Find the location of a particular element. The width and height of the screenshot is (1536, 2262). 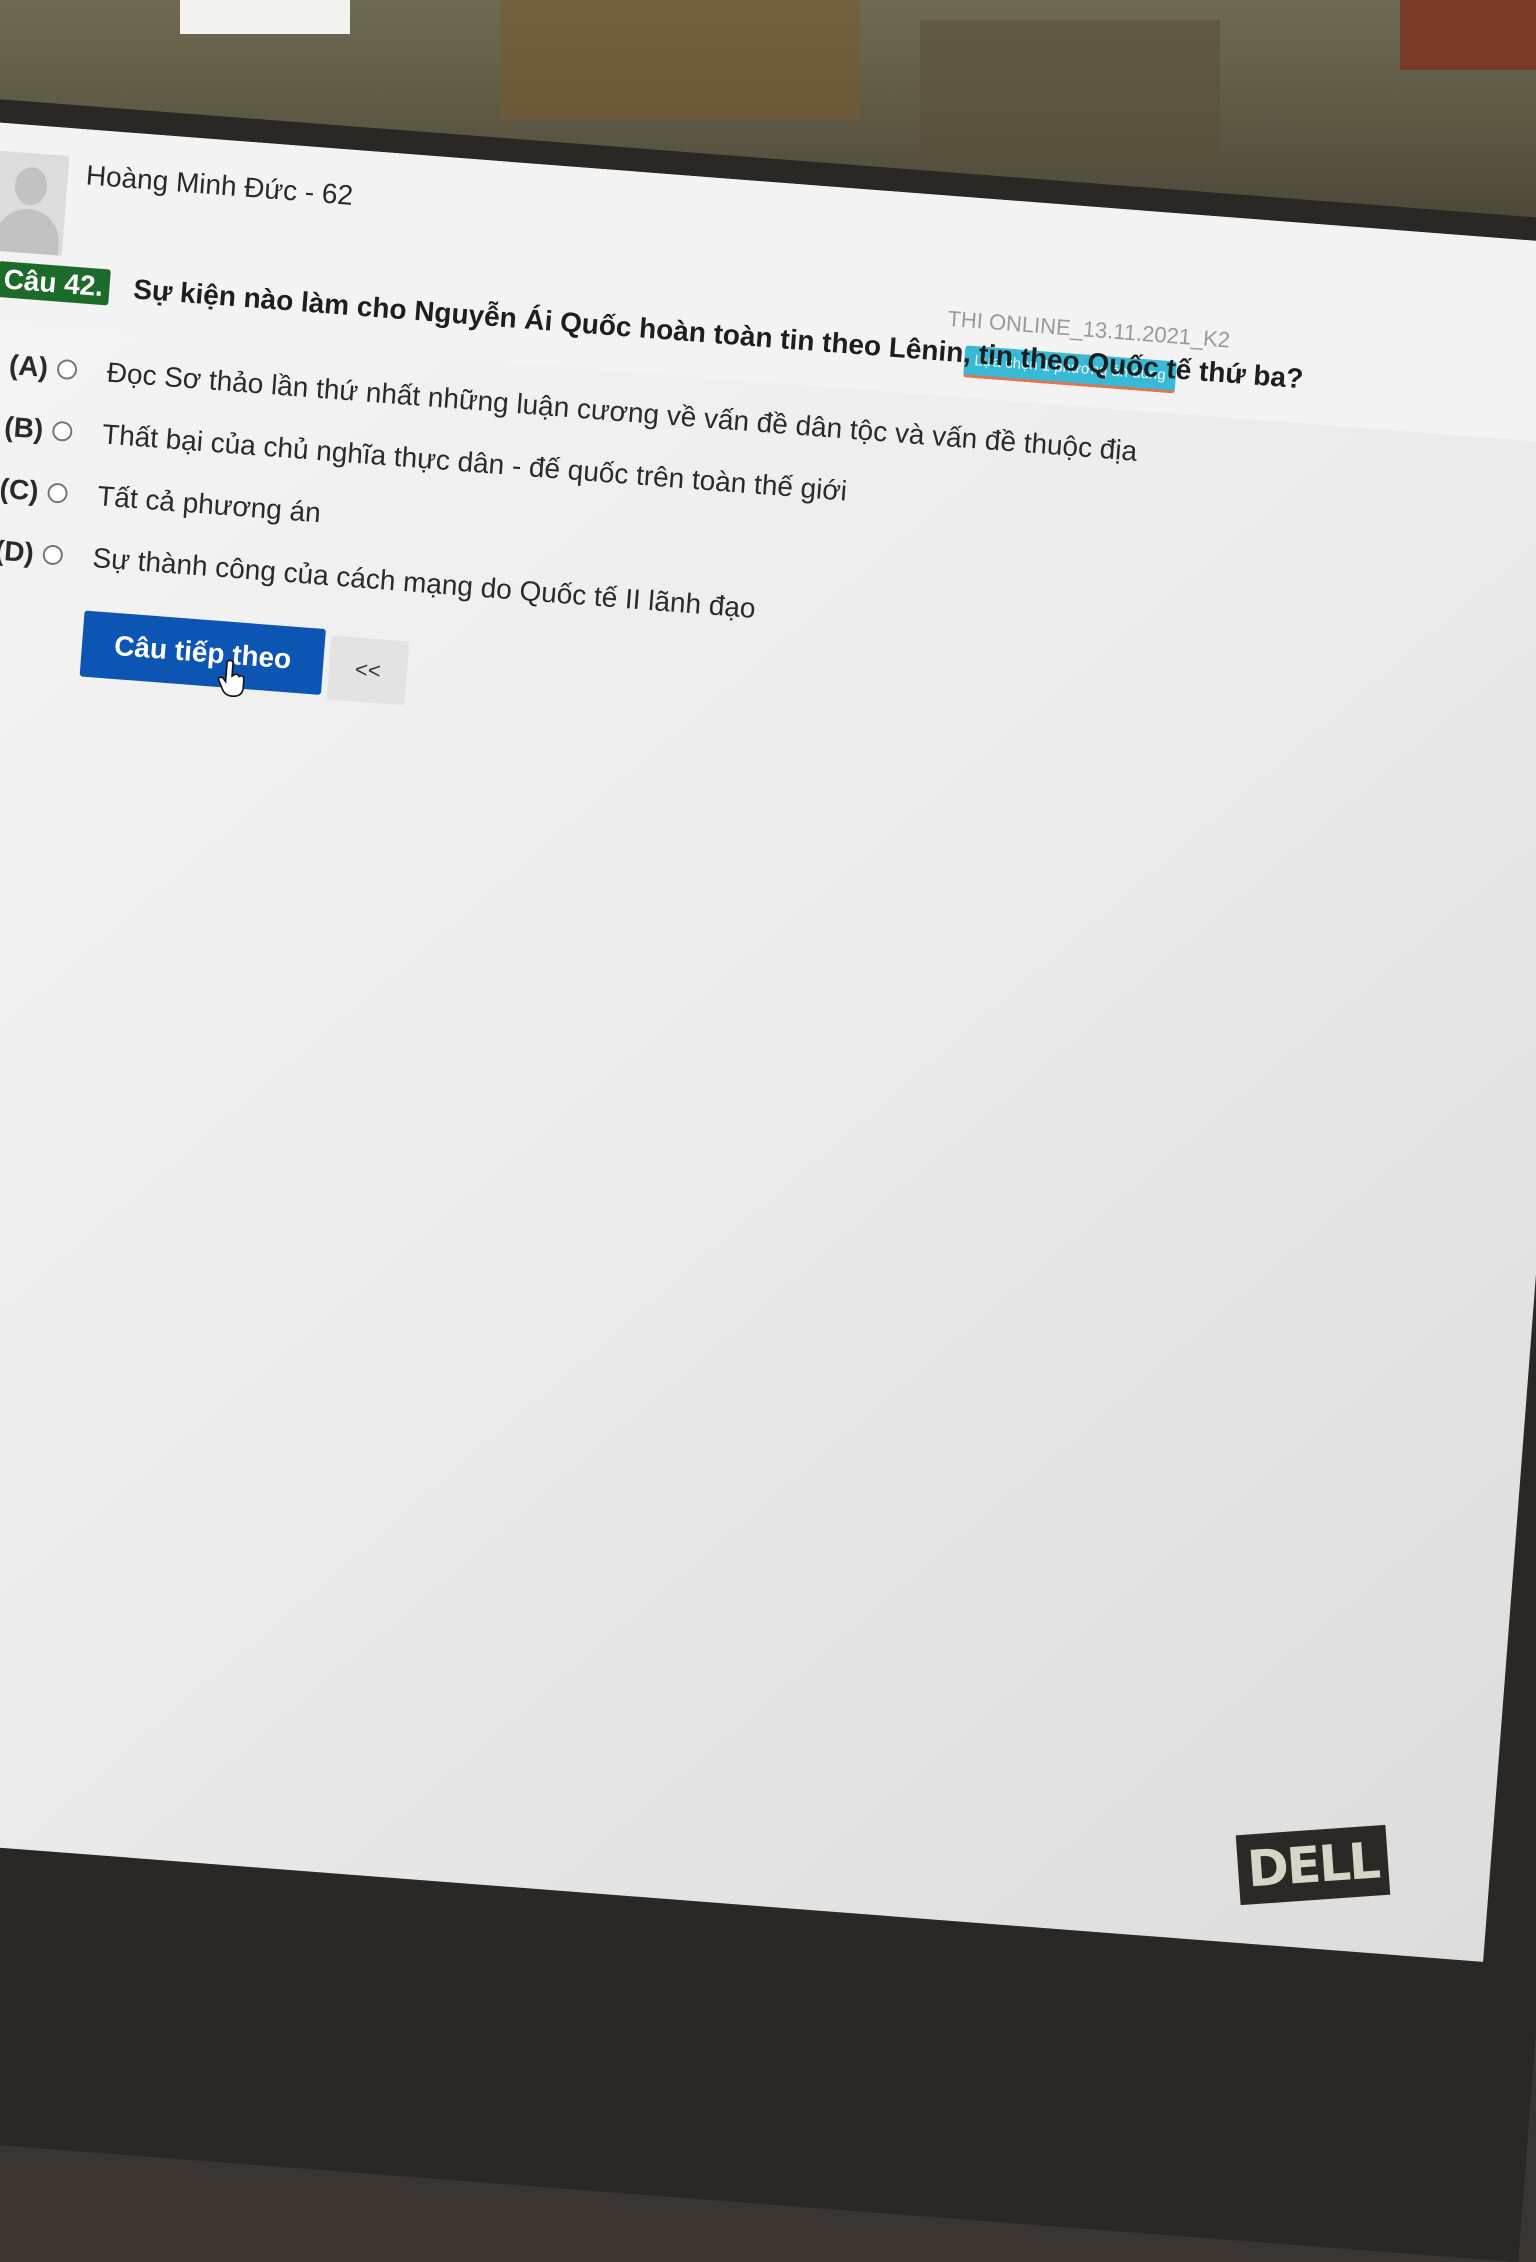

background-frame is located at coordinates (1070, 90).